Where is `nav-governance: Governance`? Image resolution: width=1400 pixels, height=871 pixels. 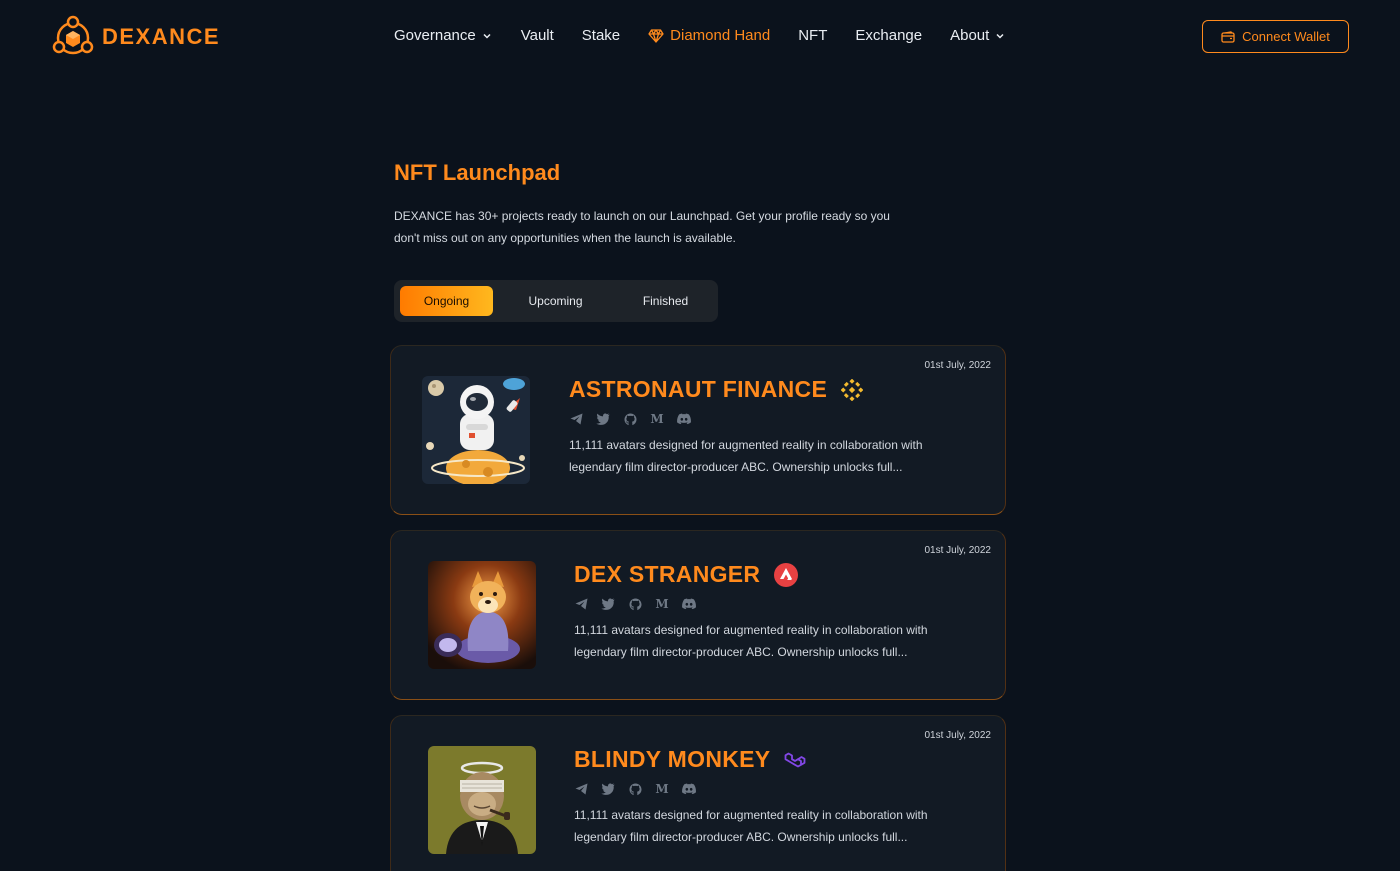 nav-governance: Governance is located at coordinates (443, 35).